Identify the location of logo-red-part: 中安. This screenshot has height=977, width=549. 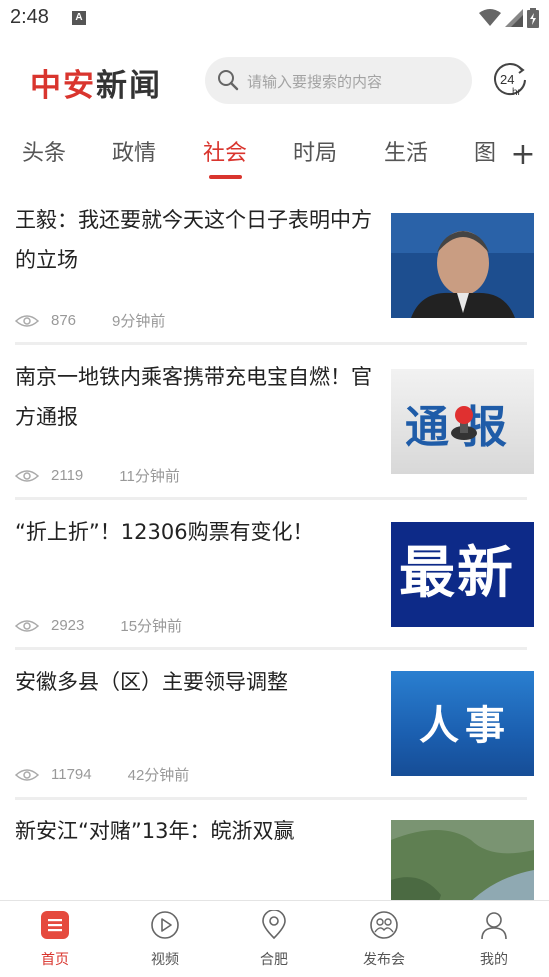
(63, 86).